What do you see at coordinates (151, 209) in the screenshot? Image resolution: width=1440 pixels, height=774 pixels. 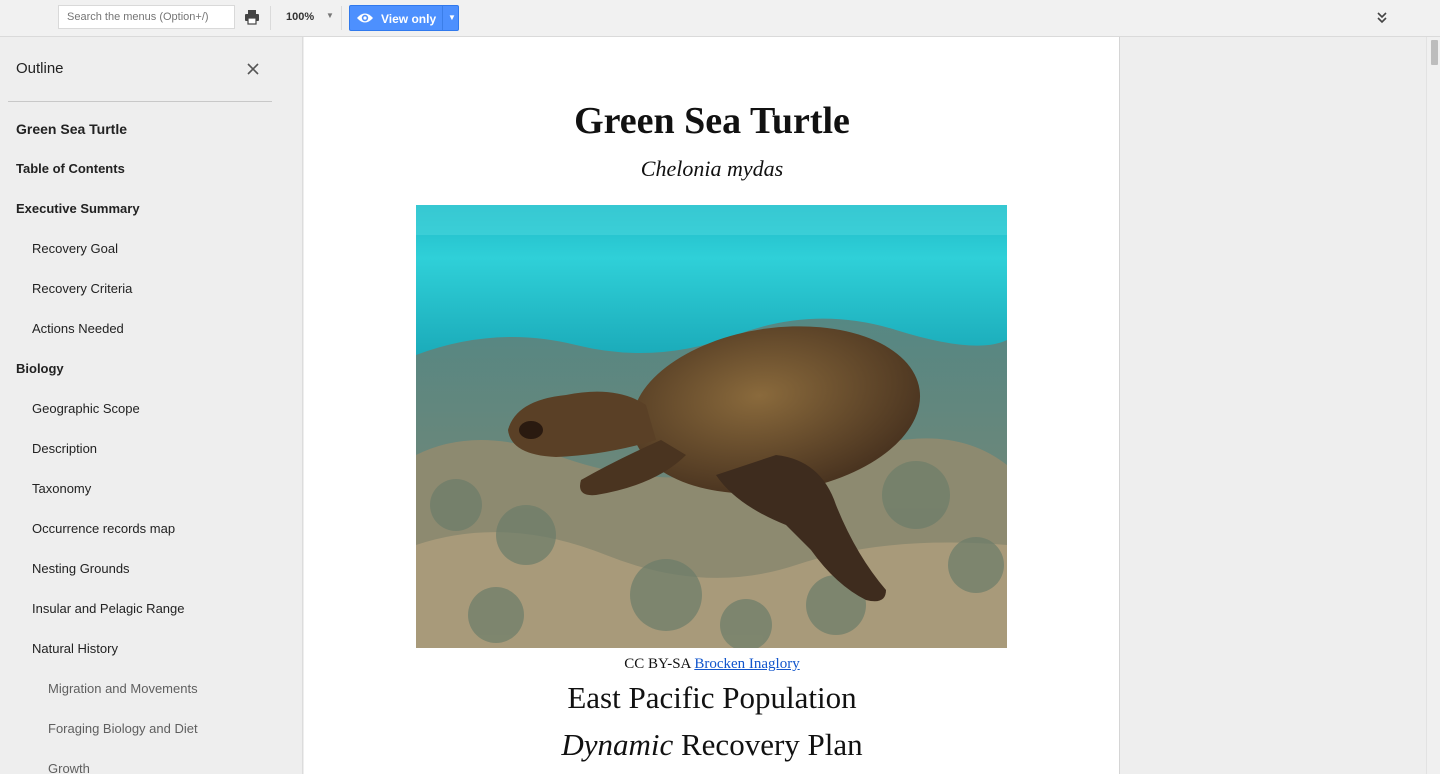 I see `outline-item: Executive Summary` at bounding box center [151, 209].